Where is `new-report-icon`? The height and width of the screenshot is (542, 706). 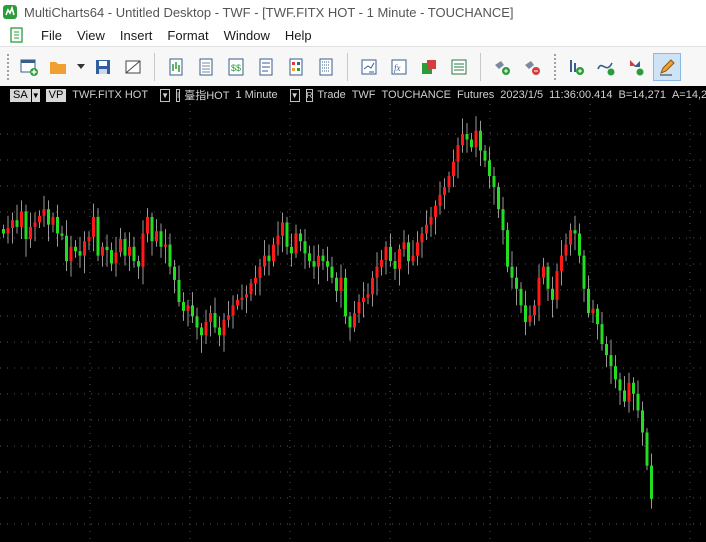 new-report-icon is located at coordinates (266, 67).